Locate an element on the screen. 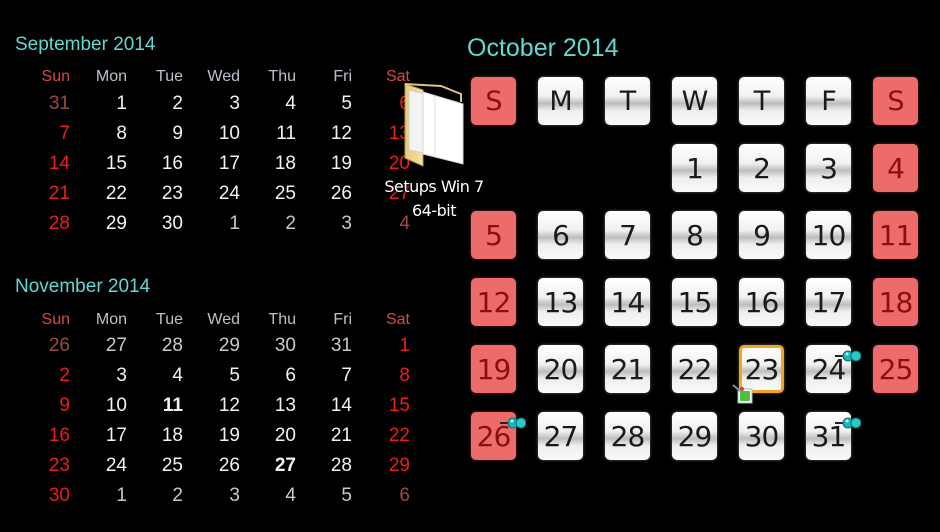  september-day-cell: 7 is located at coordinates (45, 134).